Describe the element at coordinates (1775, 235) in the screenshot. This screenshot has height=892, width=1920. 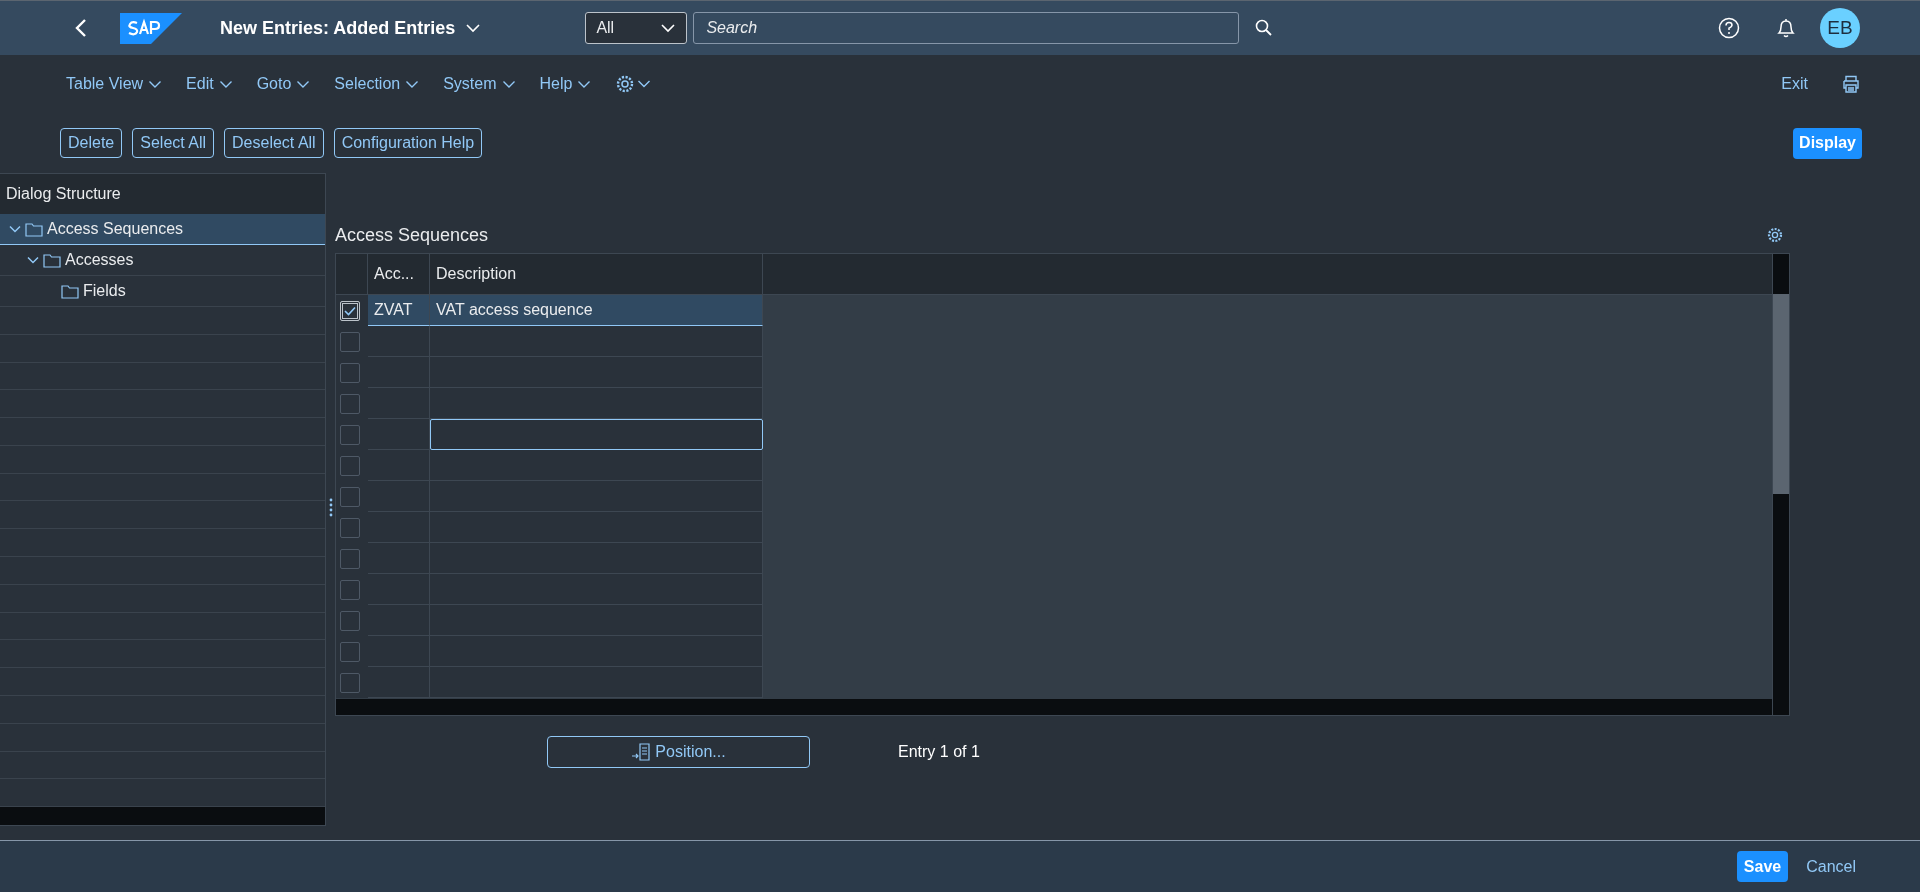
I see `settings-icon` at that location.